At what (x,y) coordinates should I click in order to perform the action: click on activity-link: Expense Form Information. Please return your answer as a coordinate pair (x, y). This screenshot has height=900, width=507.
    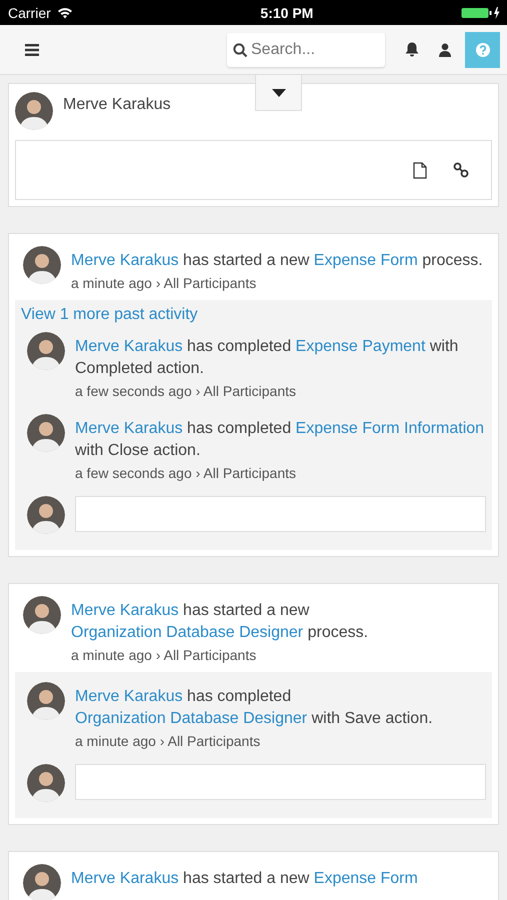
    Looking at the image, I should click on (390, 428).